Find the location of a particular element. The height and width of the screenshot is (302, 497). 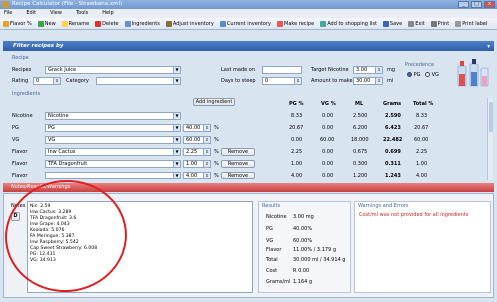

menu-view: View is located at coordinates (56, 13).